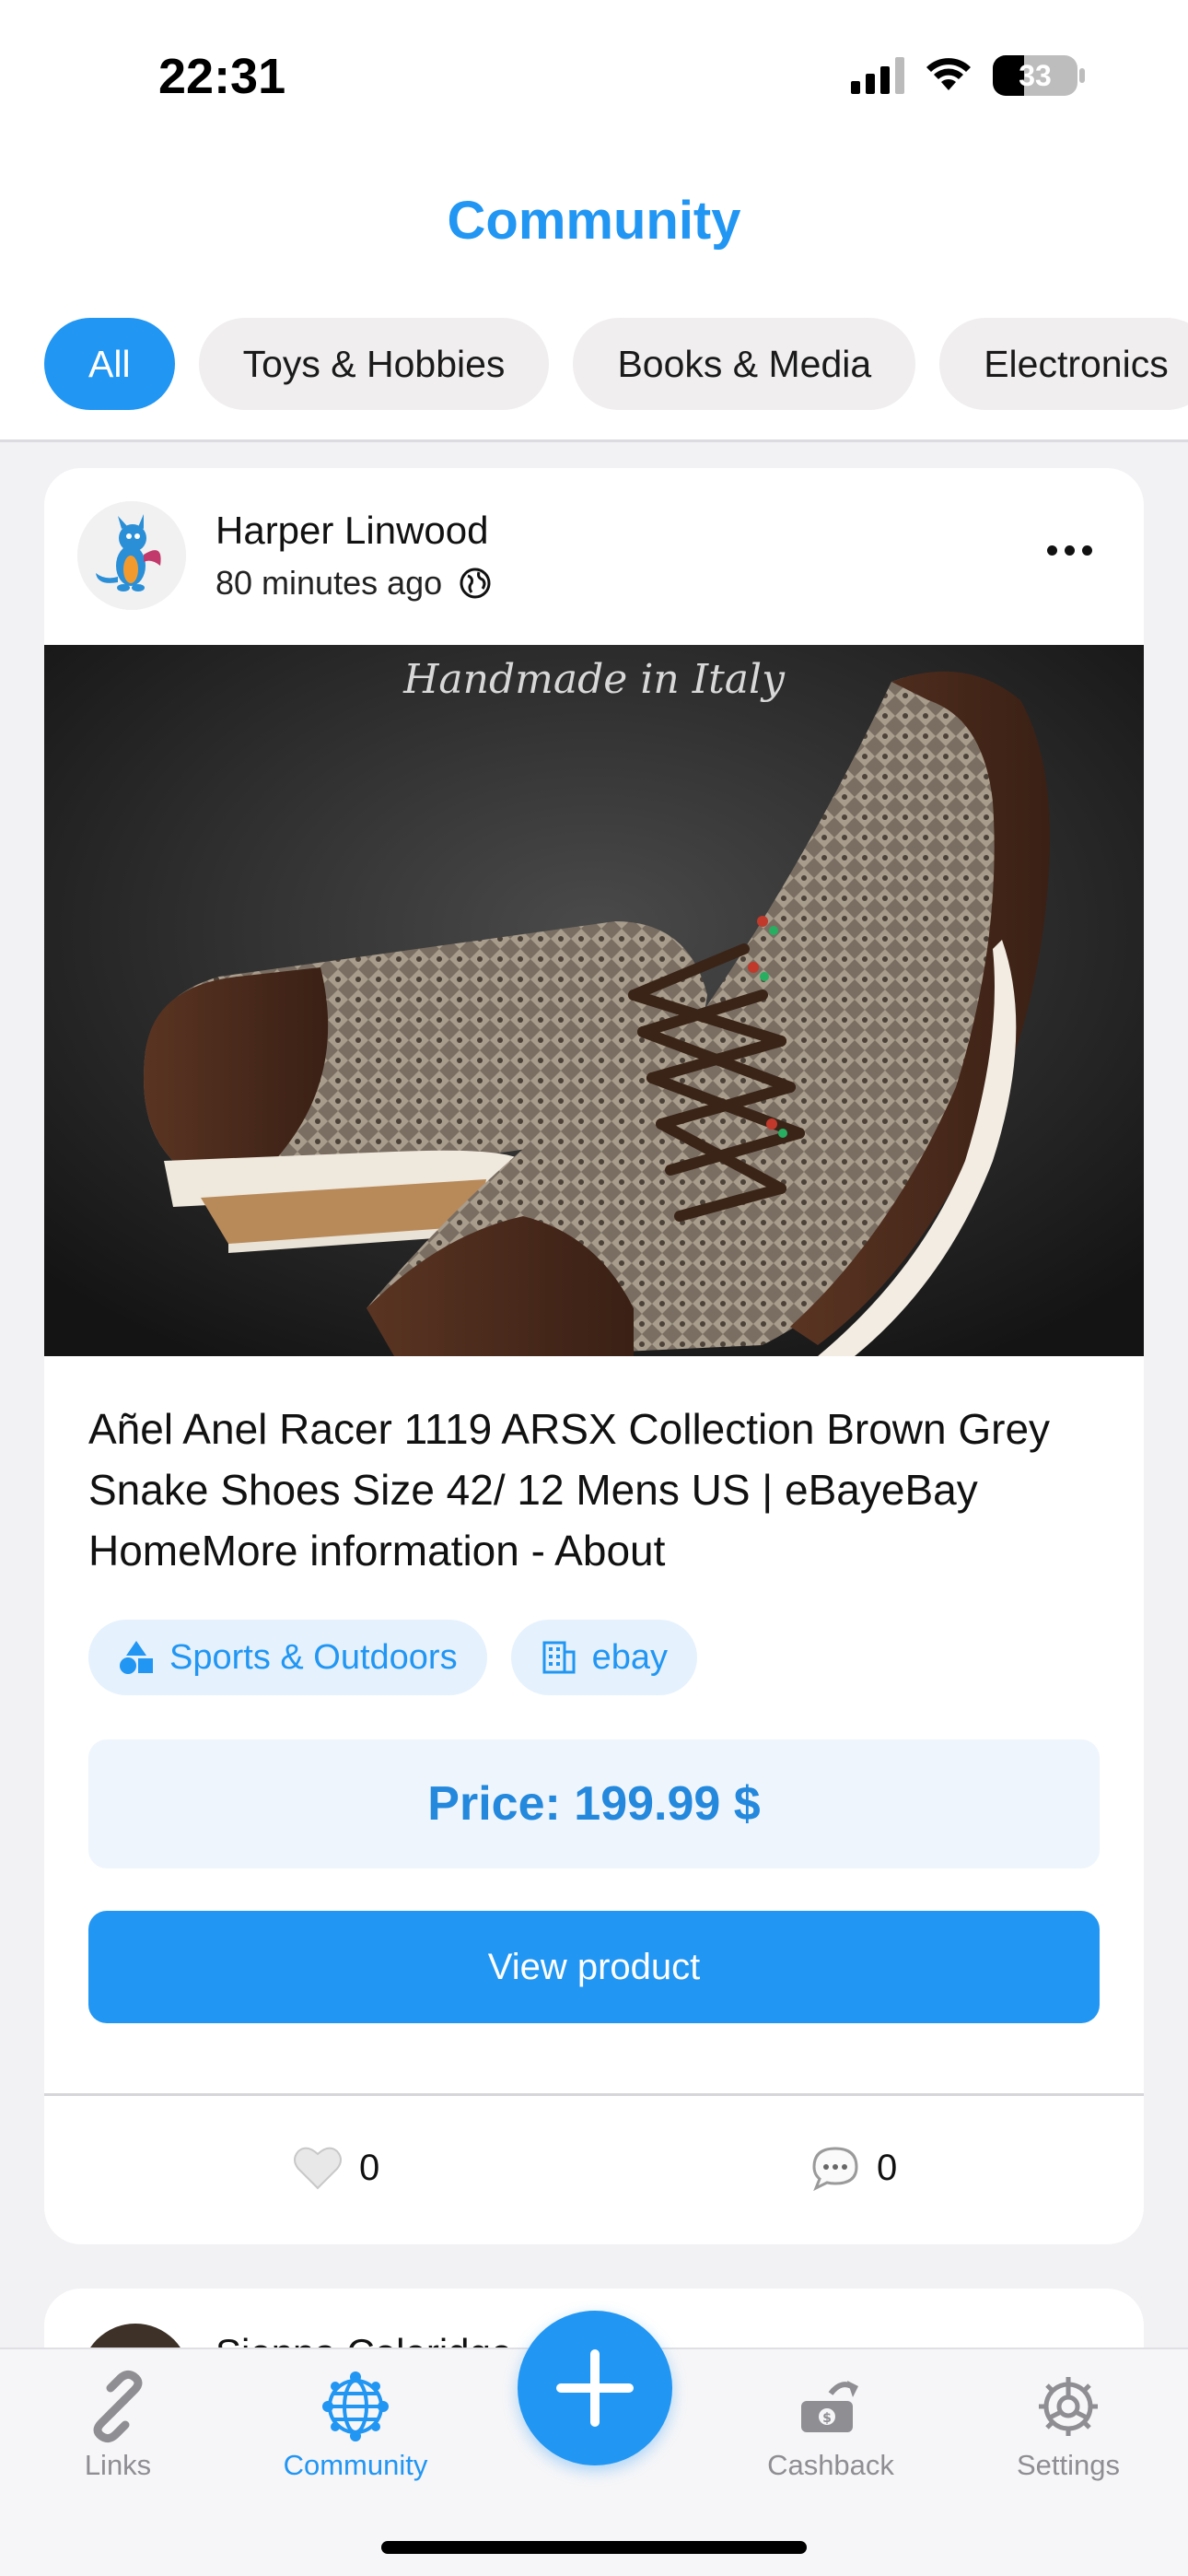 This screenshot has height=2576, width=1188. I want to click on comment-count: 0, so click(887, 2167).